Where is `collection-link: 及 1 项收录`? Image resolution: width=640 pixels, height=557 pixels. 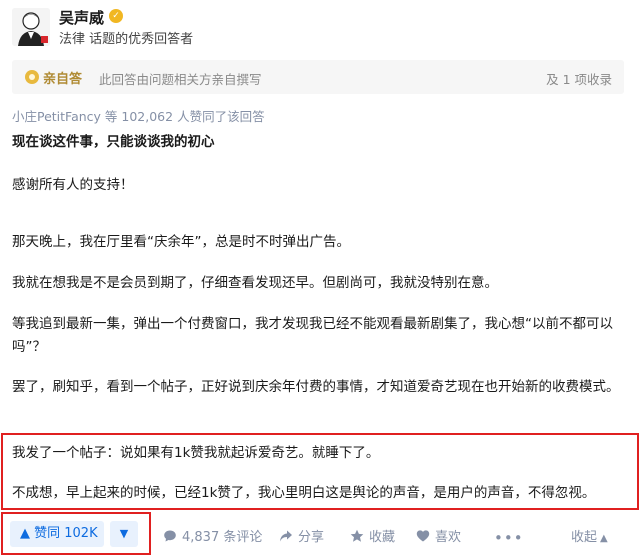
collection-link: 及 1 项收录 is located at coordinates (579, 78).